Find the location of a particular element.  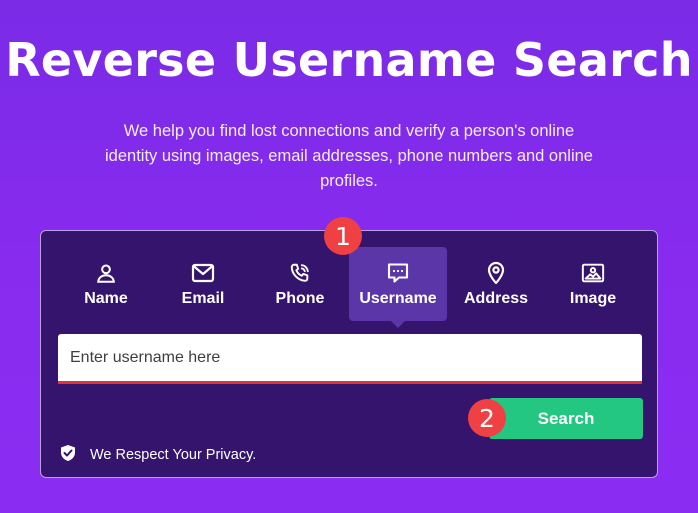

username-search-input is located at coordinates (350, 359).